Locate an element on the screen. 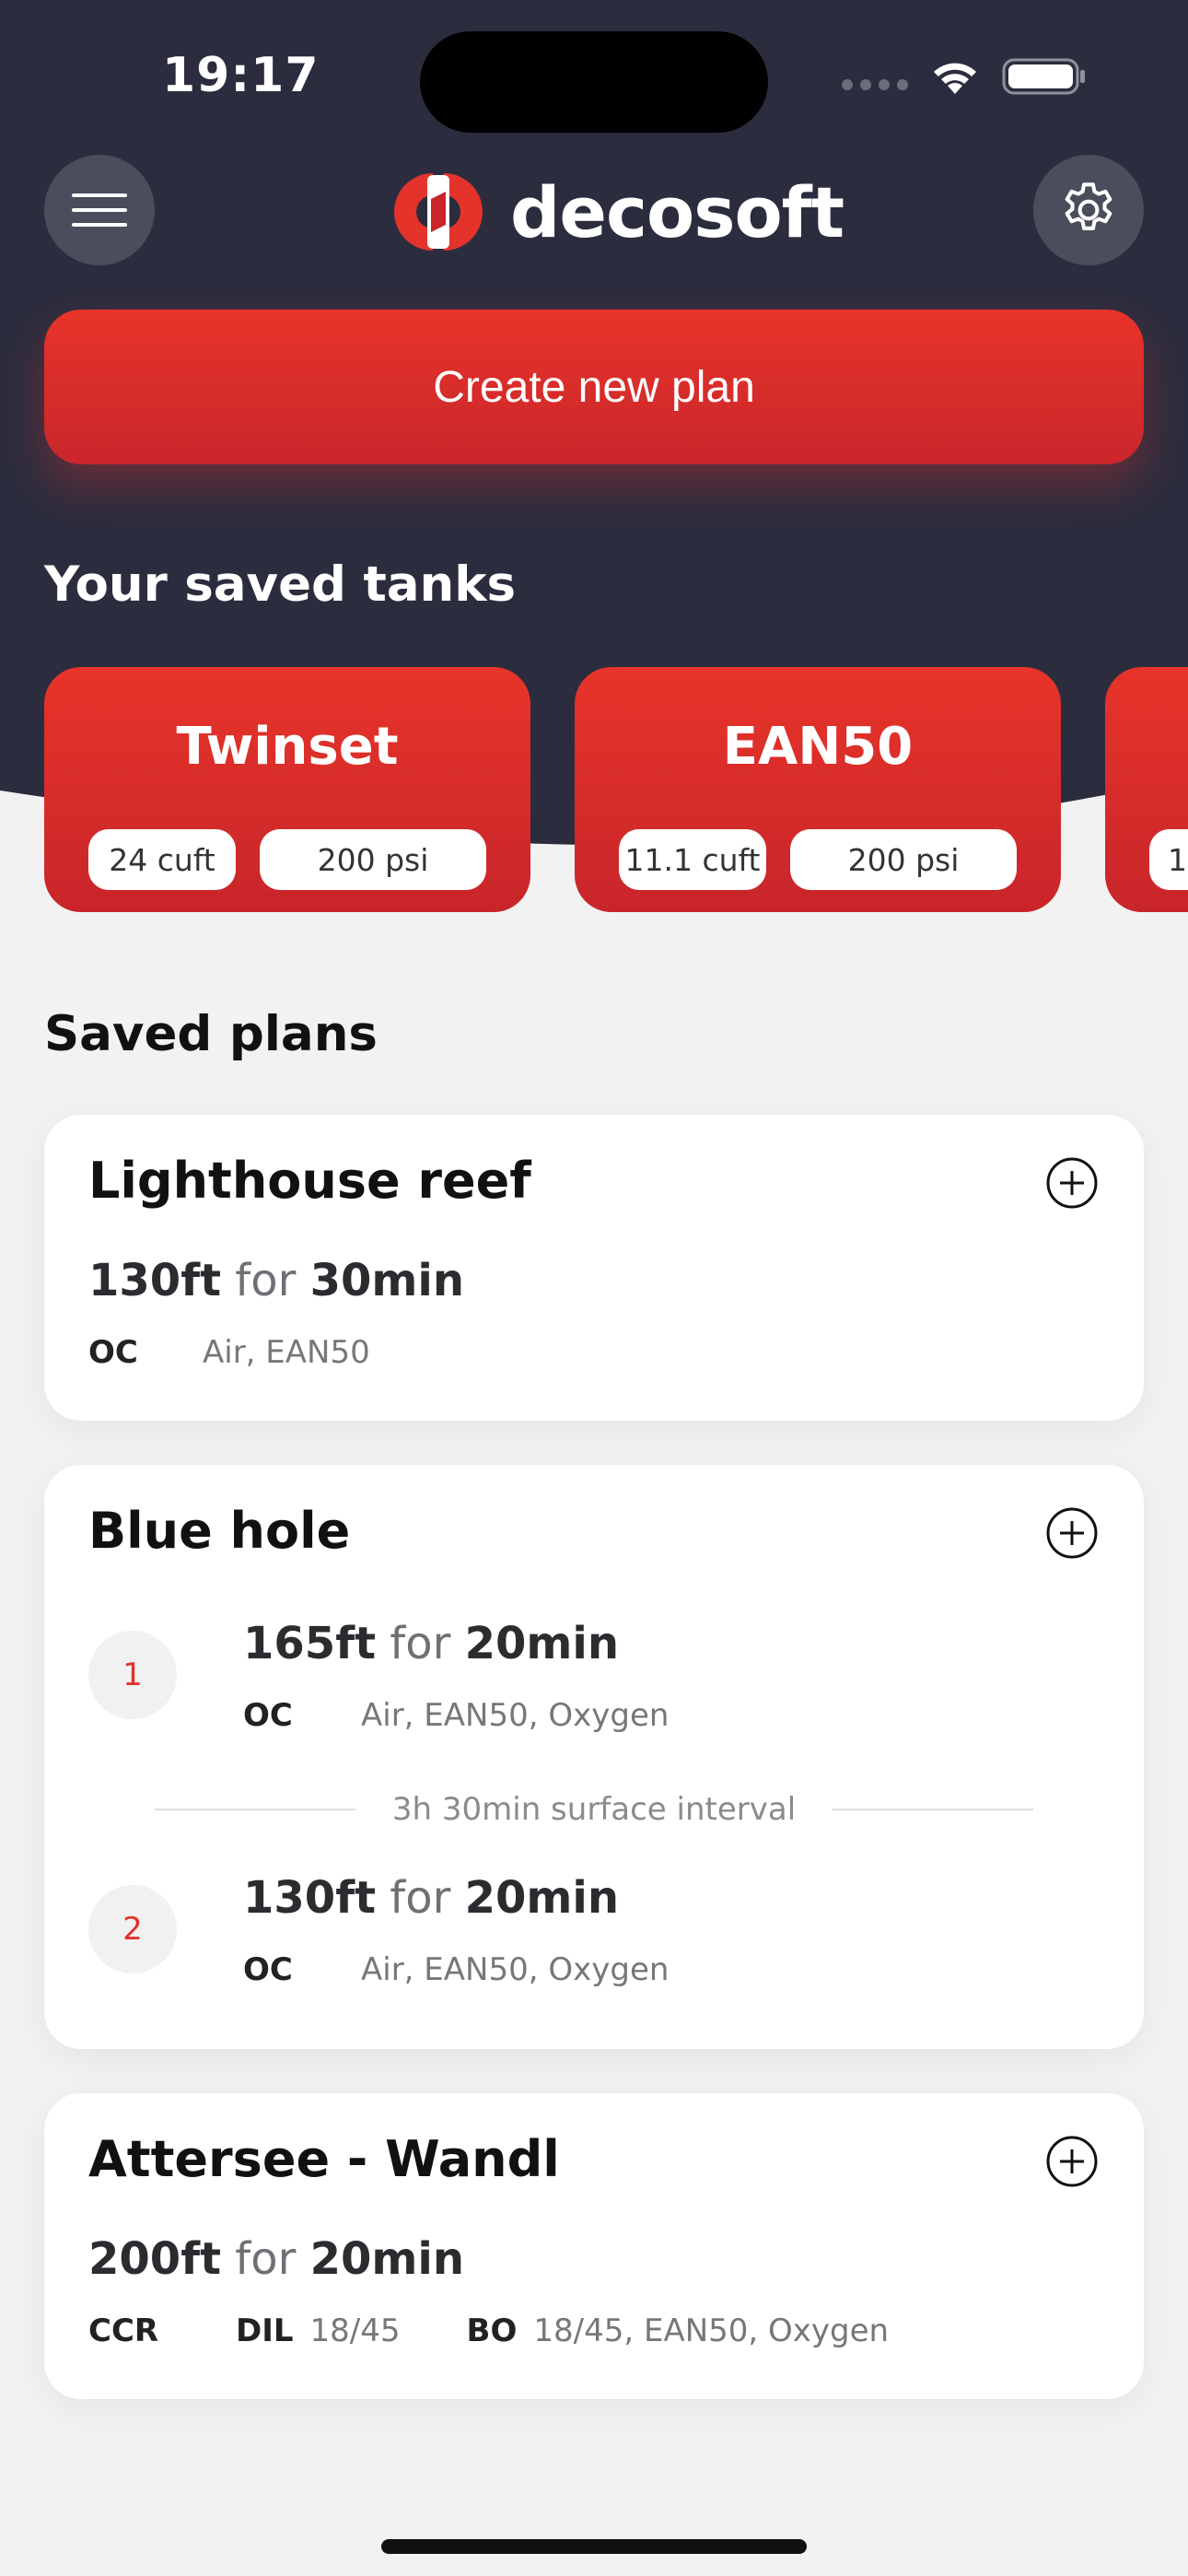 The image size is (1188, 2576). tank-volume-badge: 11 is located at coordinates (1168, 859).